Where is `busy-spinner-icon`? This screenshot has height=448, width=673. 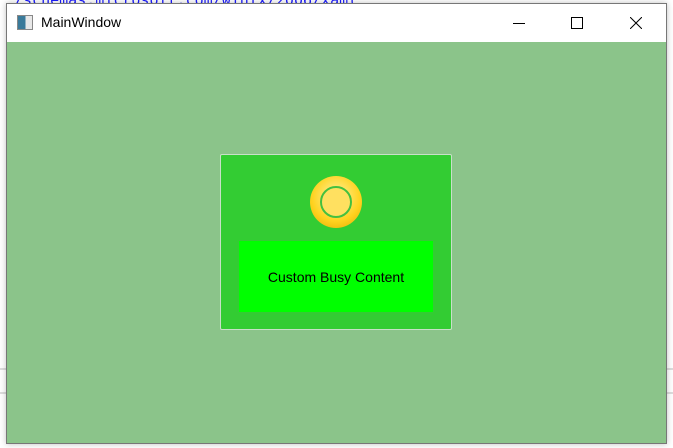
busy-spinner-icon is located at coordinates (336, 202).